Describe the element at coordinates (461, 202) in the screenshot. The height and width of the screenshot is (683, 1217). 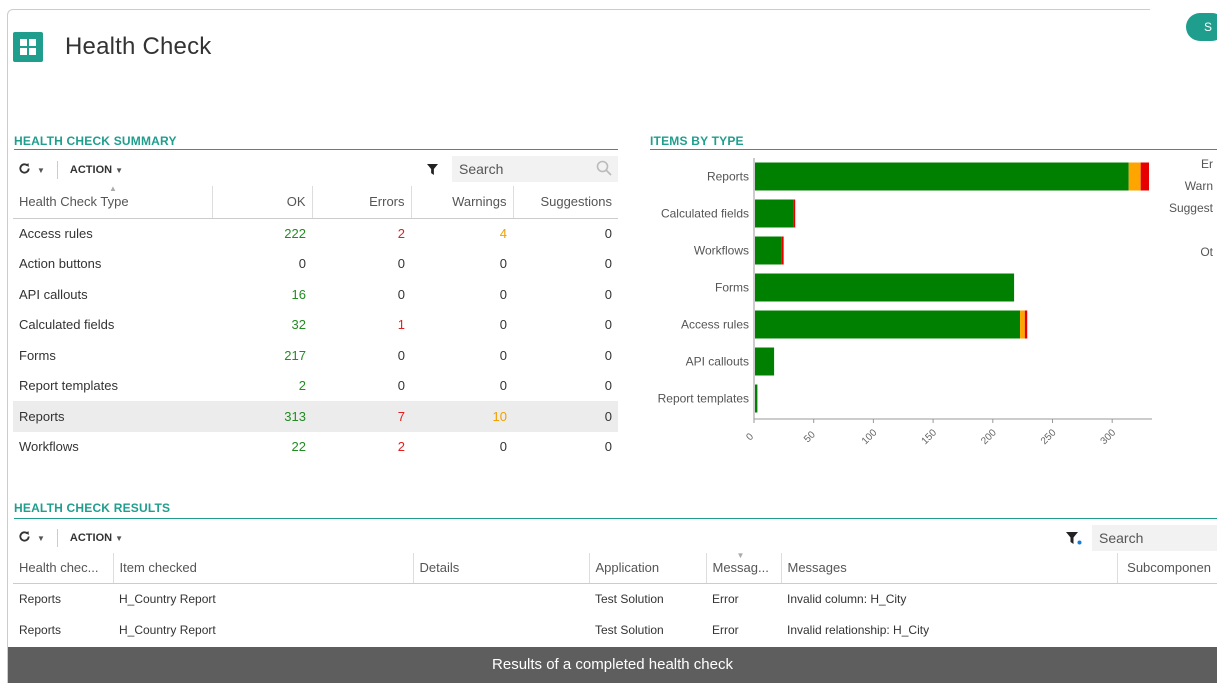
I see `column-header-warnings: Warnings` at that location.